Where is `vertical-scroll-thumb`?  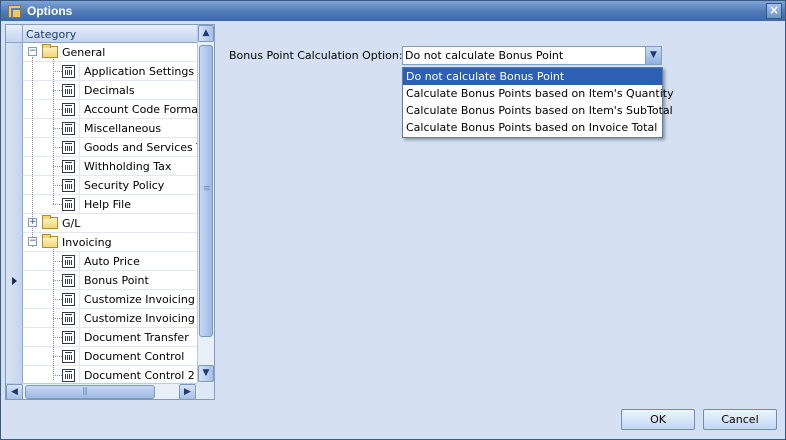 vertical-scroll-thumb is located at coordinates (206, 191).